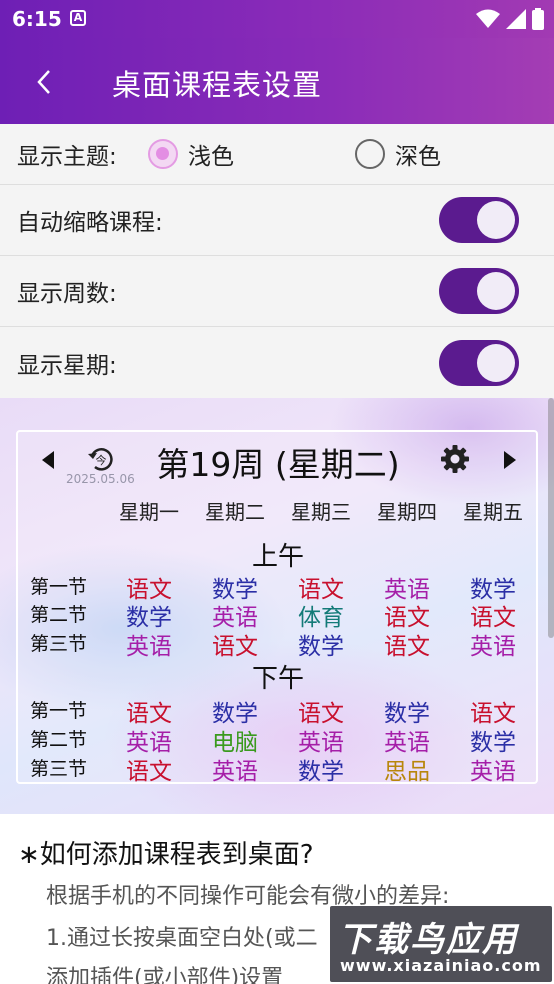  Describe the element at coordinates (370, 154) in the screenshot. I see `radio-unselected-icon` at that location.